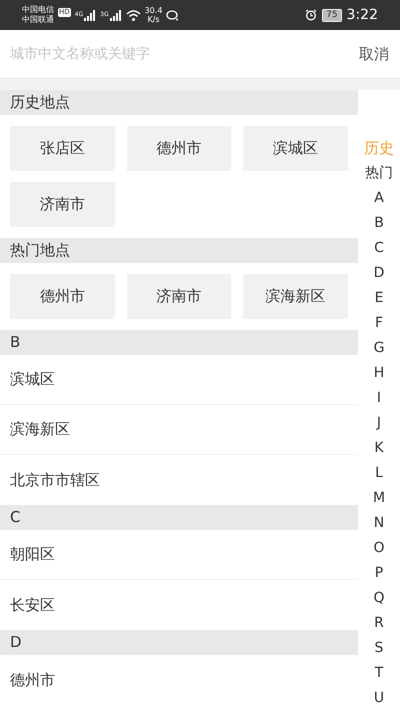 The image size is (400, 711). I want to click on city-item: 长安区, so click(179, 605).